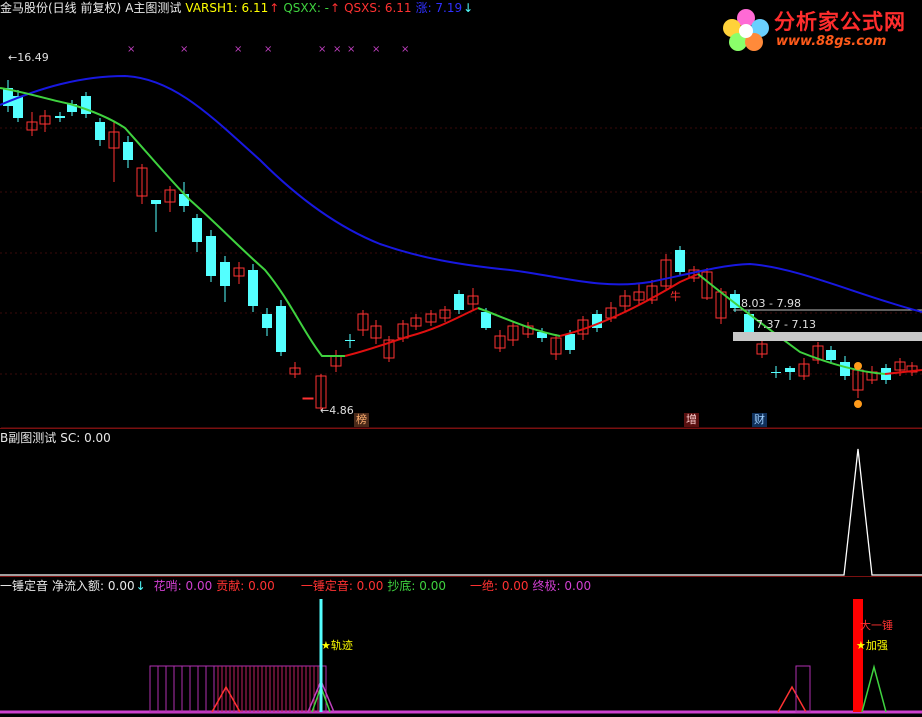 The image size is (922, 717). Describe the element at coordinates (840, 22) in the screenshot. I see `logo-title: 分析家公式网` at that location.